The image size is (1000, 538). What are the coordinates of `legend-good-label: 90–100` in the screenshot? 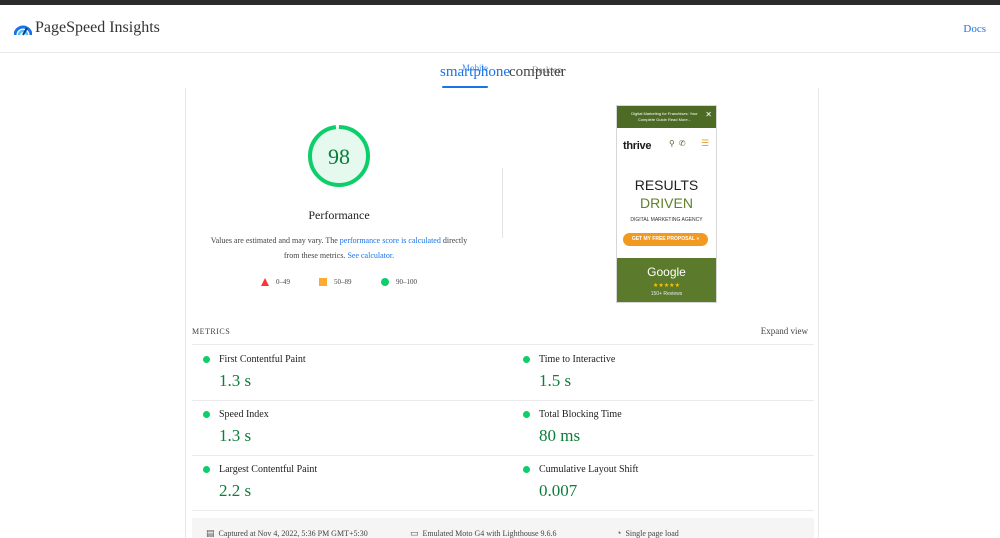 It's located at (406, 282).